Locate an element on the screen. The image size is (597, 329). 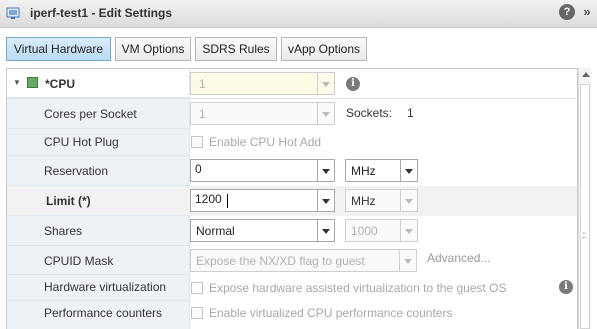
scrollbar-thumb is located at coordinates (585, 206).